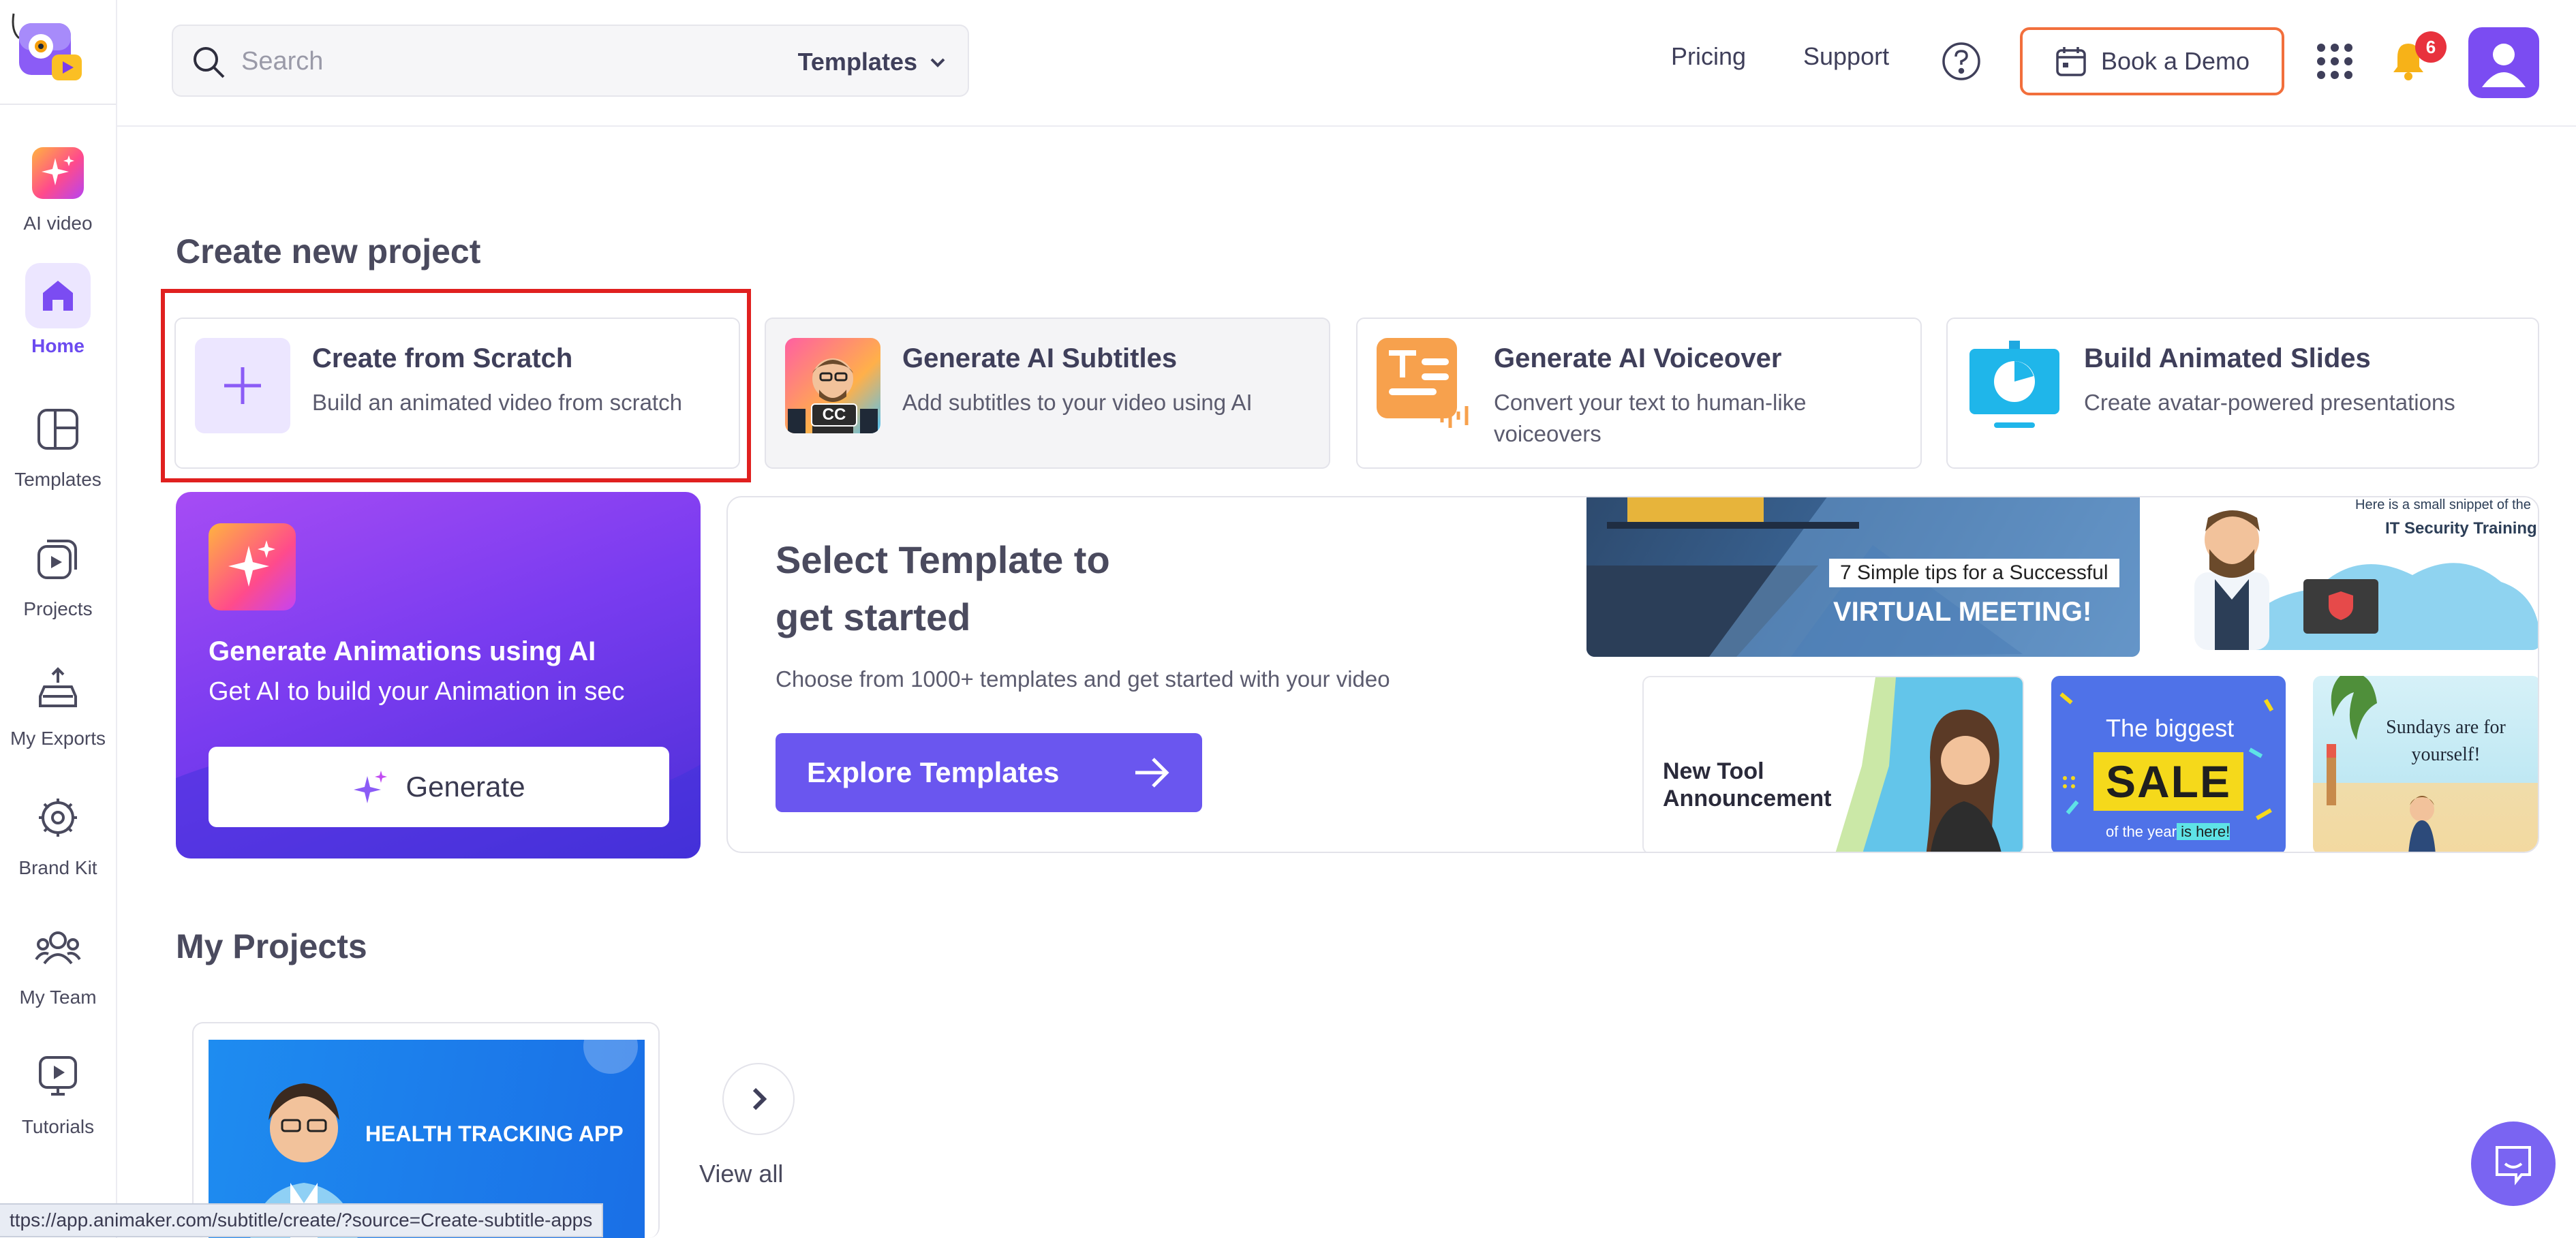 This screenshot has width=2576, height=1238. I want to click on calendar-icon, so click(2071, 62).